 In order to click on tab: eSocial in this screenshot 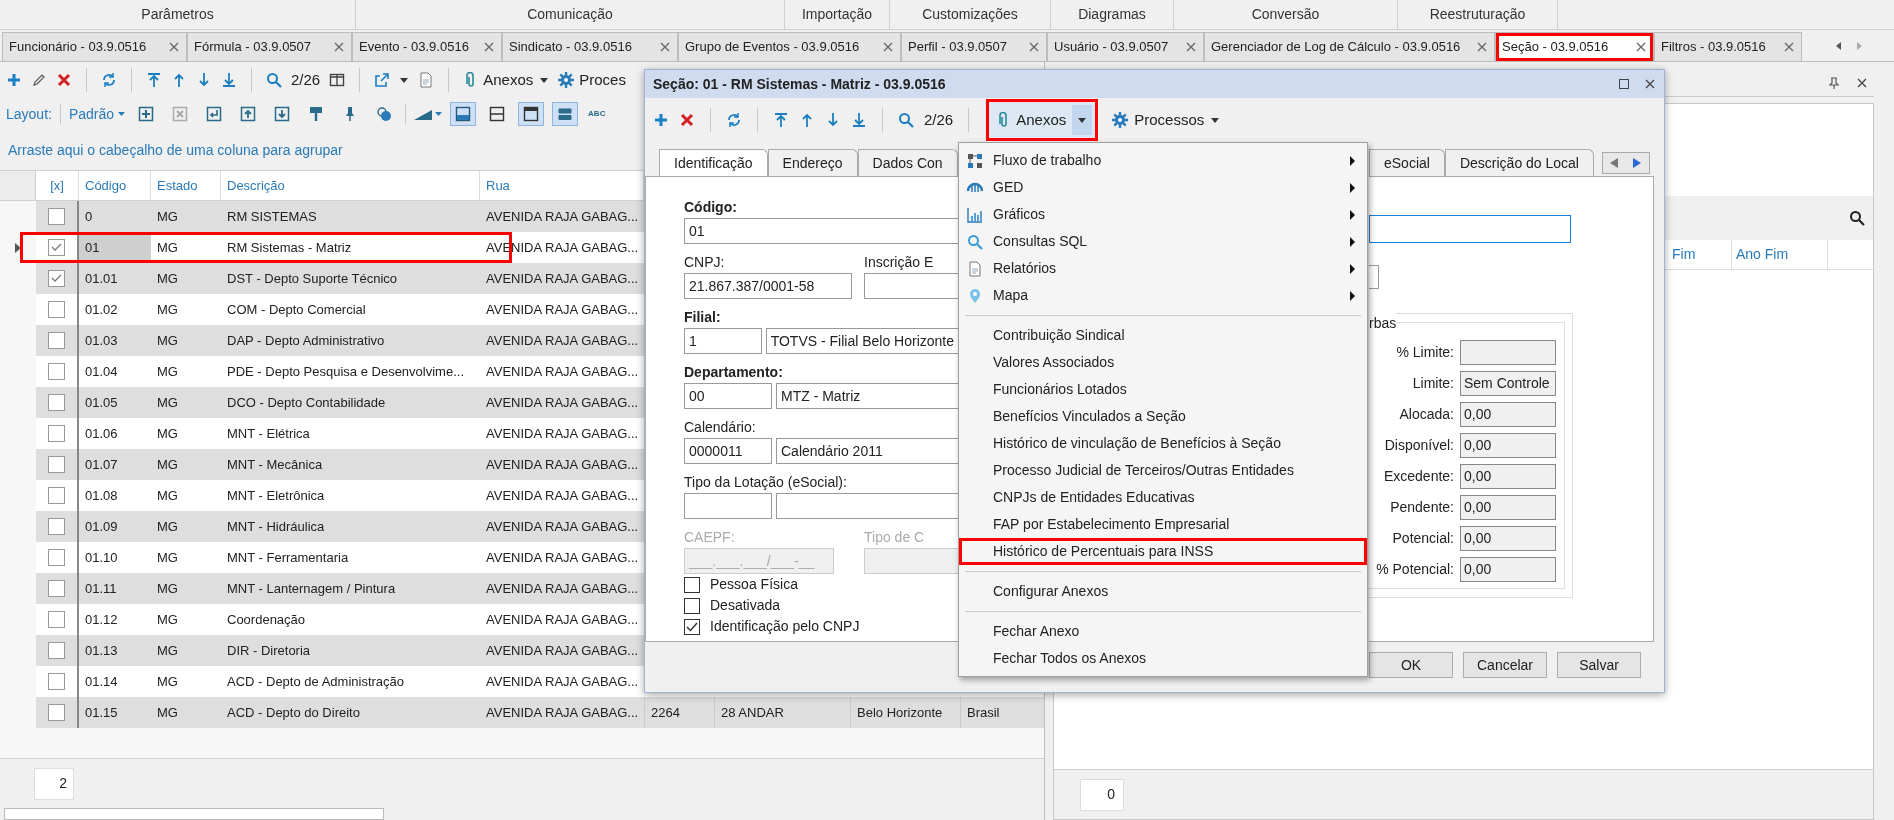, I will do `click(1407, 162)`.